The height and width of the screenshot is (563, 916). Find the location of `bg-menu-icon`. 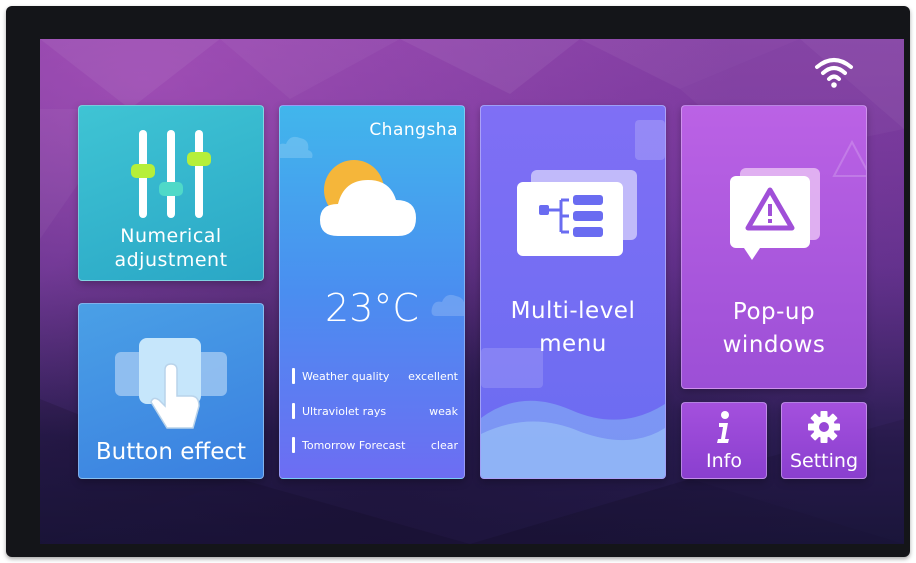

bg-menu-icon is located at coordinates (650, 140).